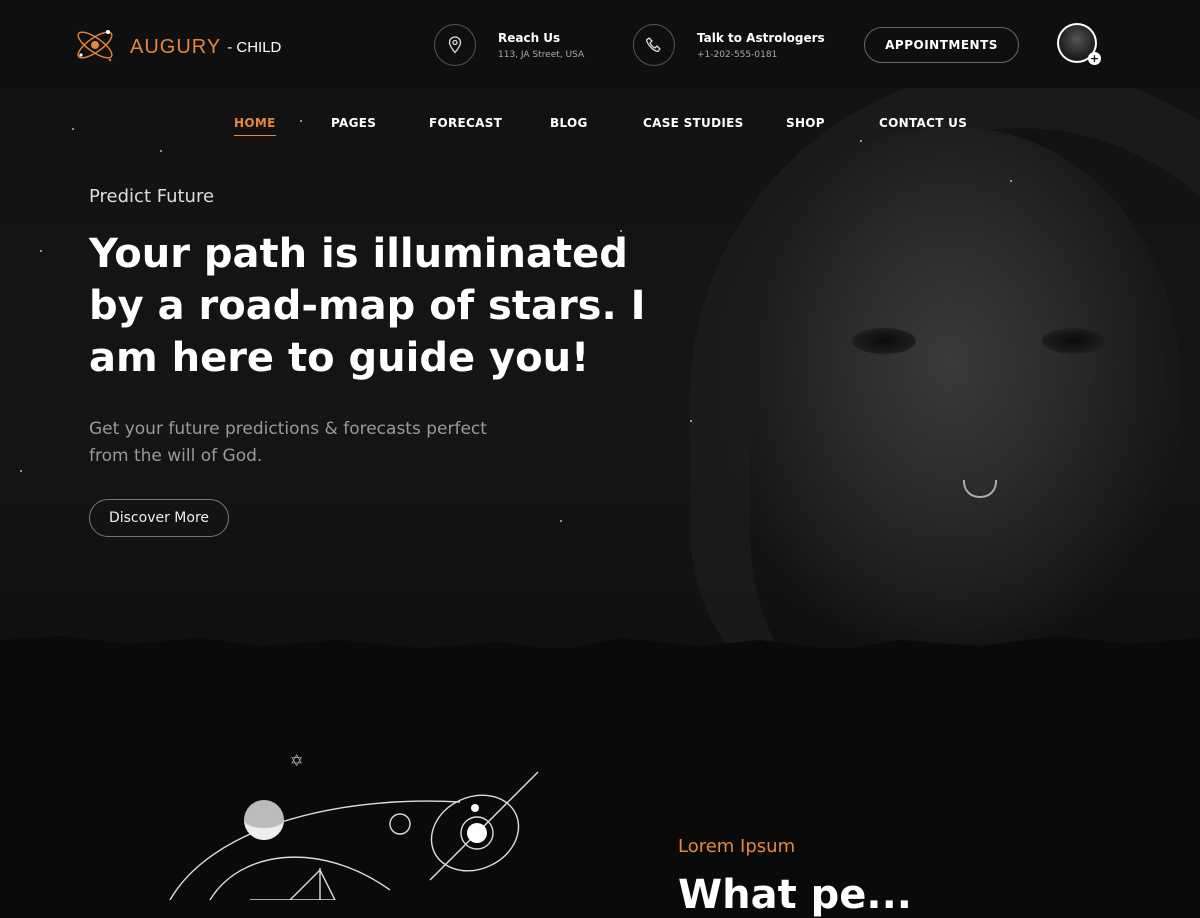 The height and width of the screenshot is (918, 1200). What do you see at coordinates (465, 123) in the screenshot?
I see `nav-item-forecast: FORECAST` at bounding box center [465, 123].